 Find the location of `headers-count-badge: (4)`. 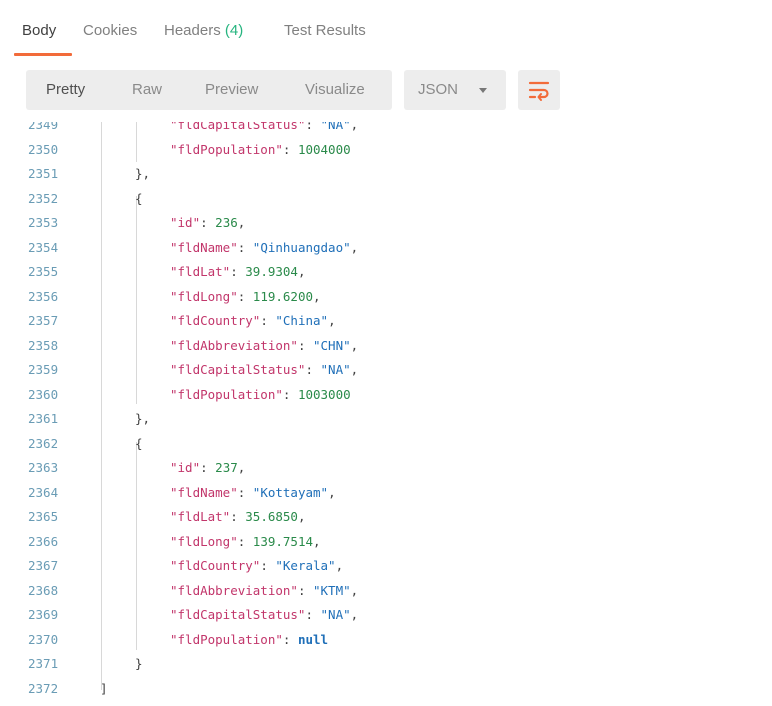

headers-count-badge: (4) is located at coordinates (234, 30).